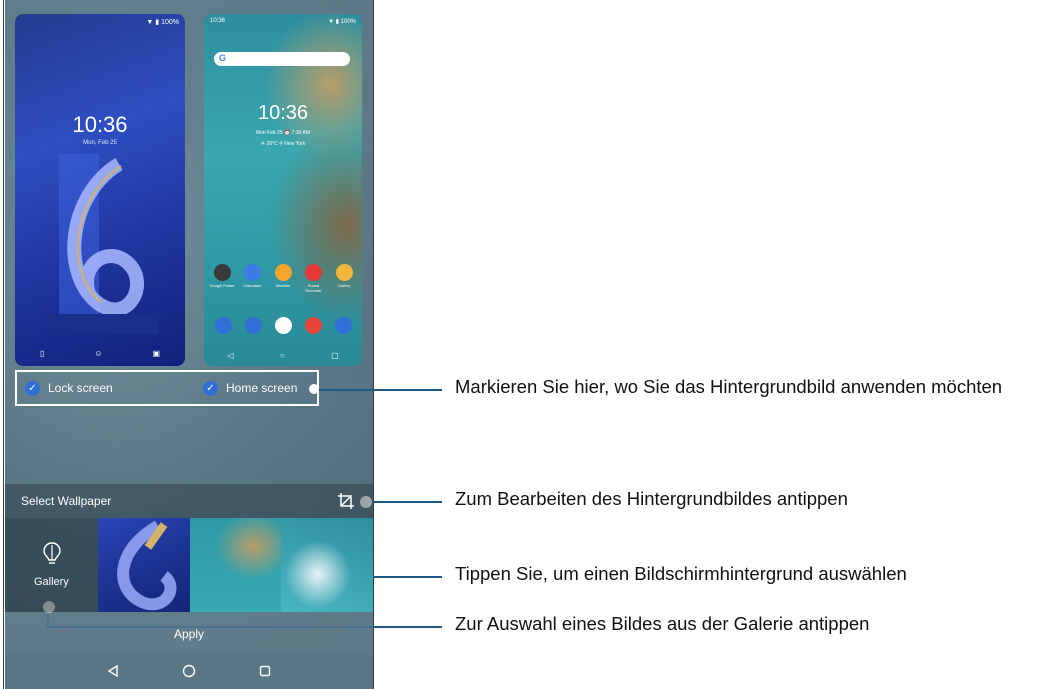 The image size is (1046, 689). I want to click on home-status-time: 10:36, so click(218, 21).